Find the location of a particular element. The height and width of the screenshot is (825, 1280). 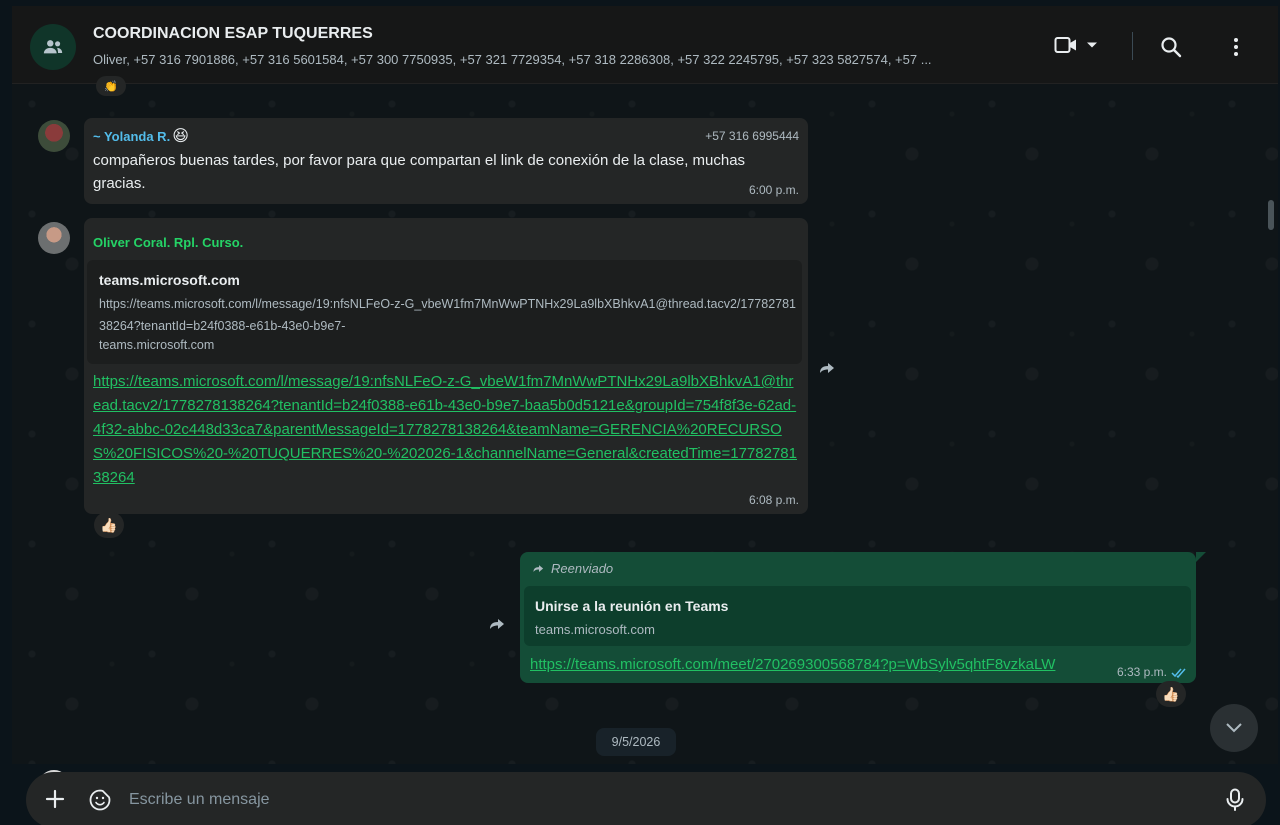

sender-emoji: 😆 is located at coordinates (180, 136).